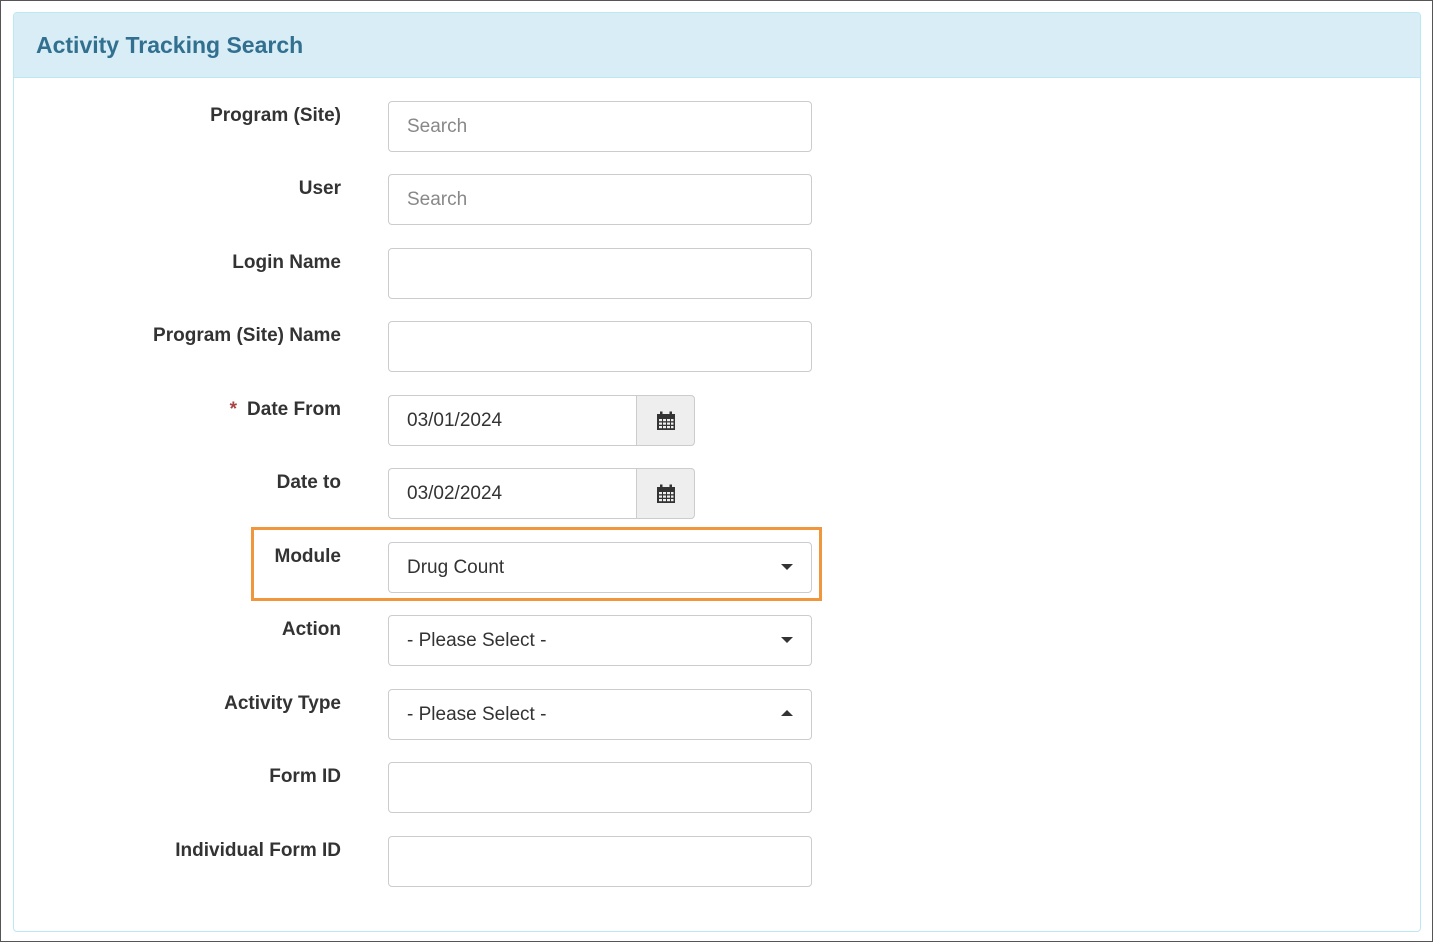 The height and width of the screenshot is (942, 1433). Describe the element at coordinates (717, 494) in the screenshot. I see `row-date-to: Date to` at that location.